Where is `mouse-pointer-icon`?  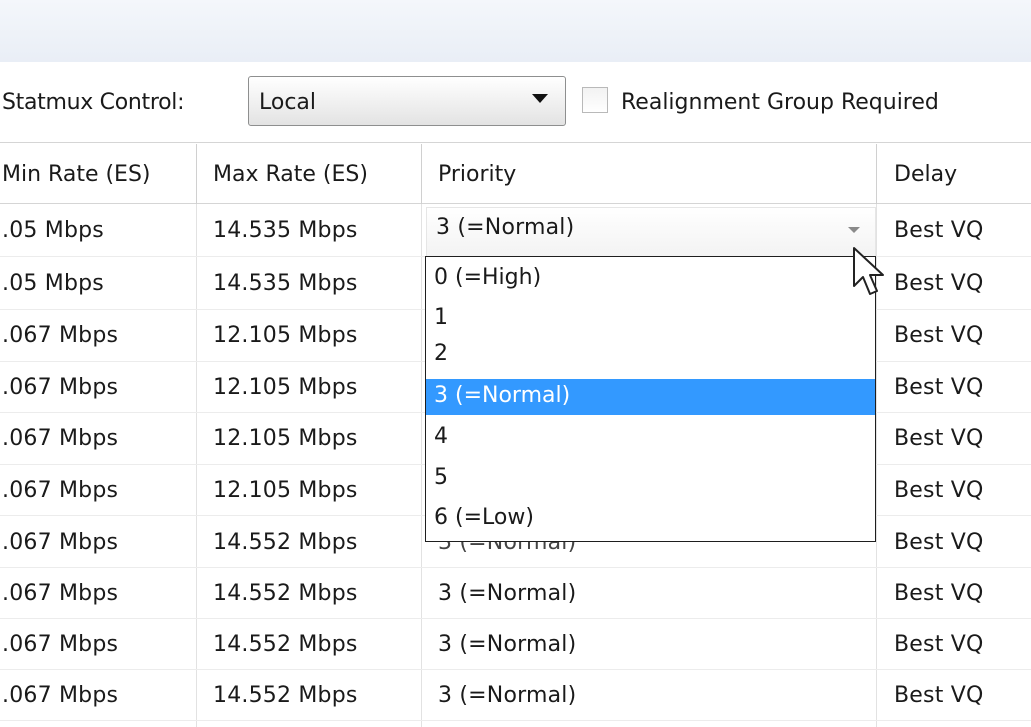
mouse-pointer-icon is located at coordinates (868, 271).